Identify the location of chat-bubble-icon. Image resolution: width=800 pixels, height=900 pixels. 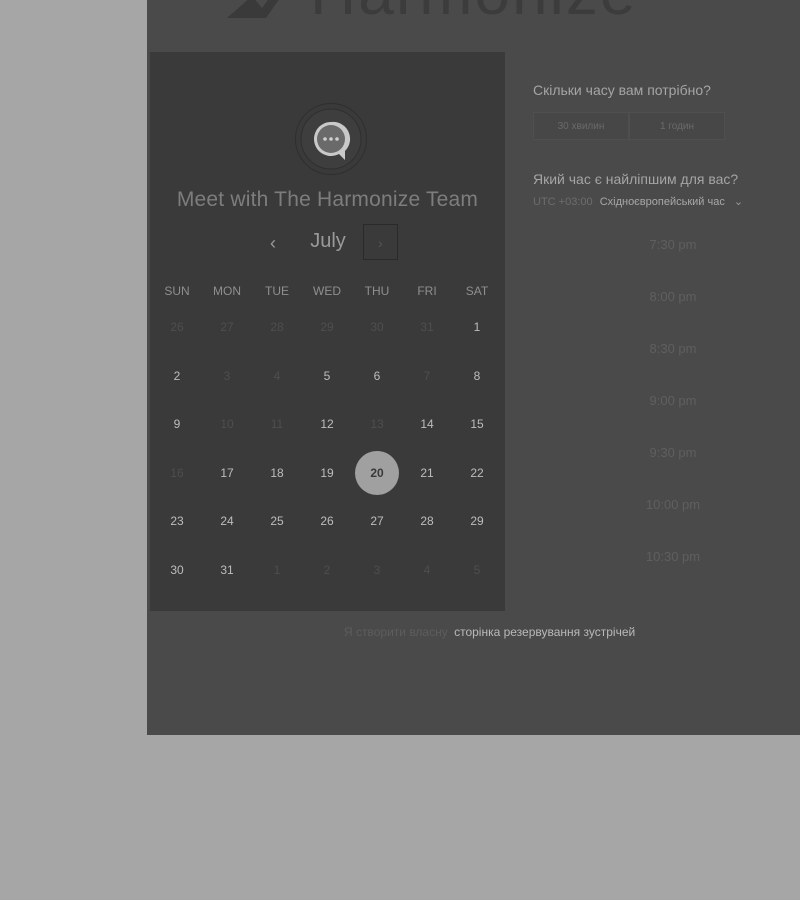
(331, 139).